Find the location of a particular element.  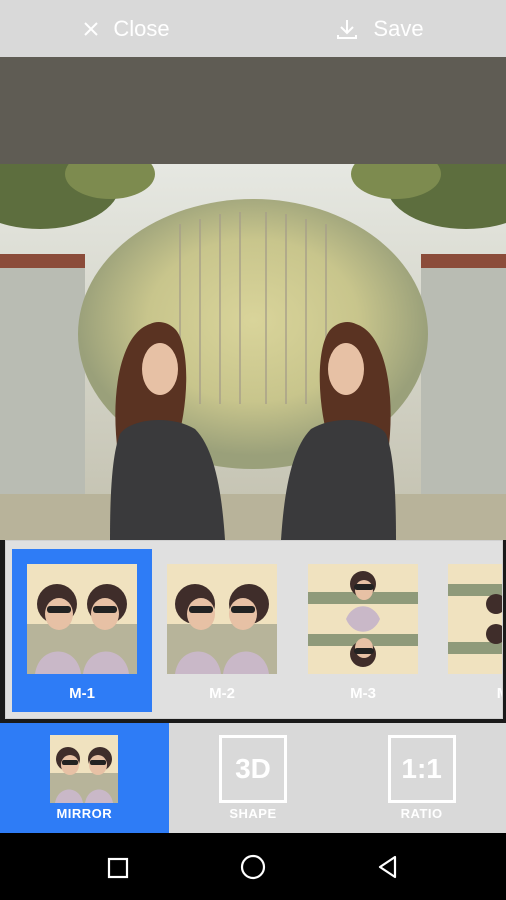

close-icon is located at coordinates (91, 28).